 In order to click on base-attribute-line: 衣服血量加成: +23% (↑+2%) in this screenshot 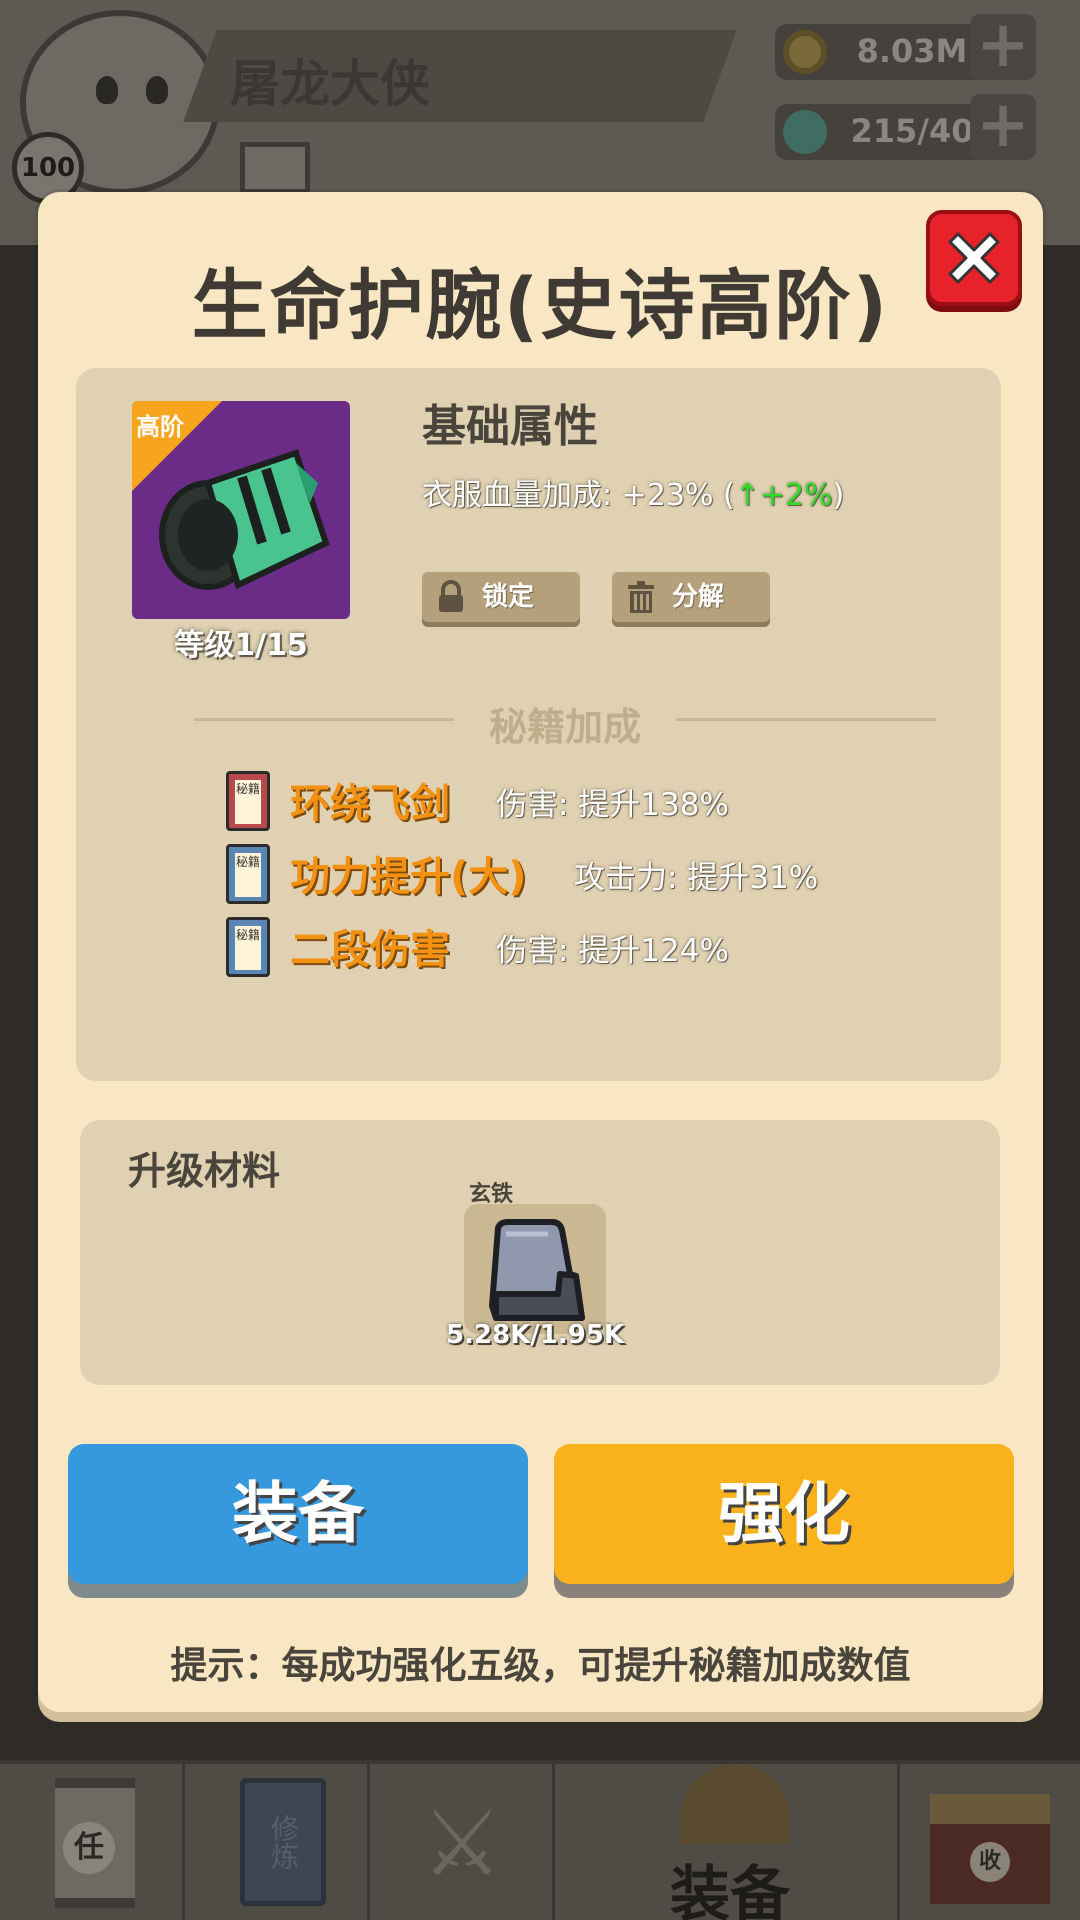, I will do `click(633, 495)`.